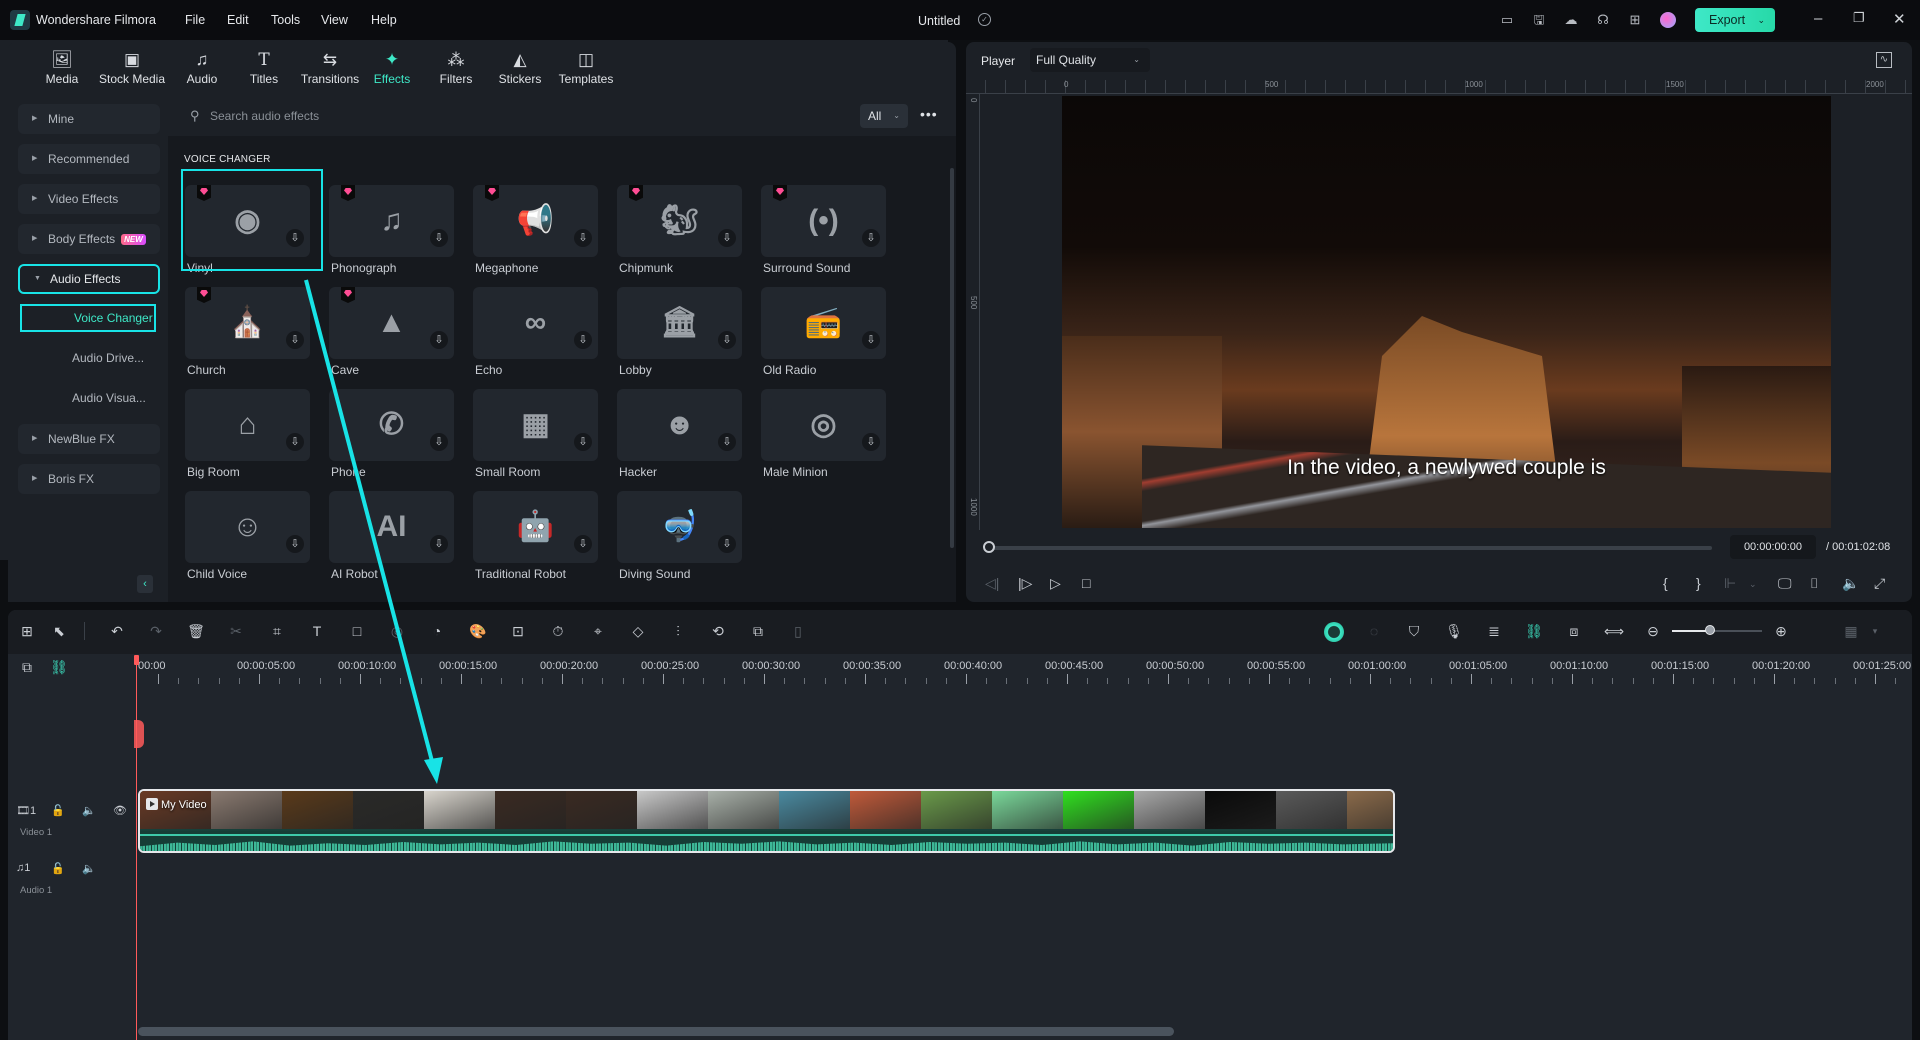 The image size is (1920, 1040). I want to click on menu-tools: Tools, so click(285, 20).